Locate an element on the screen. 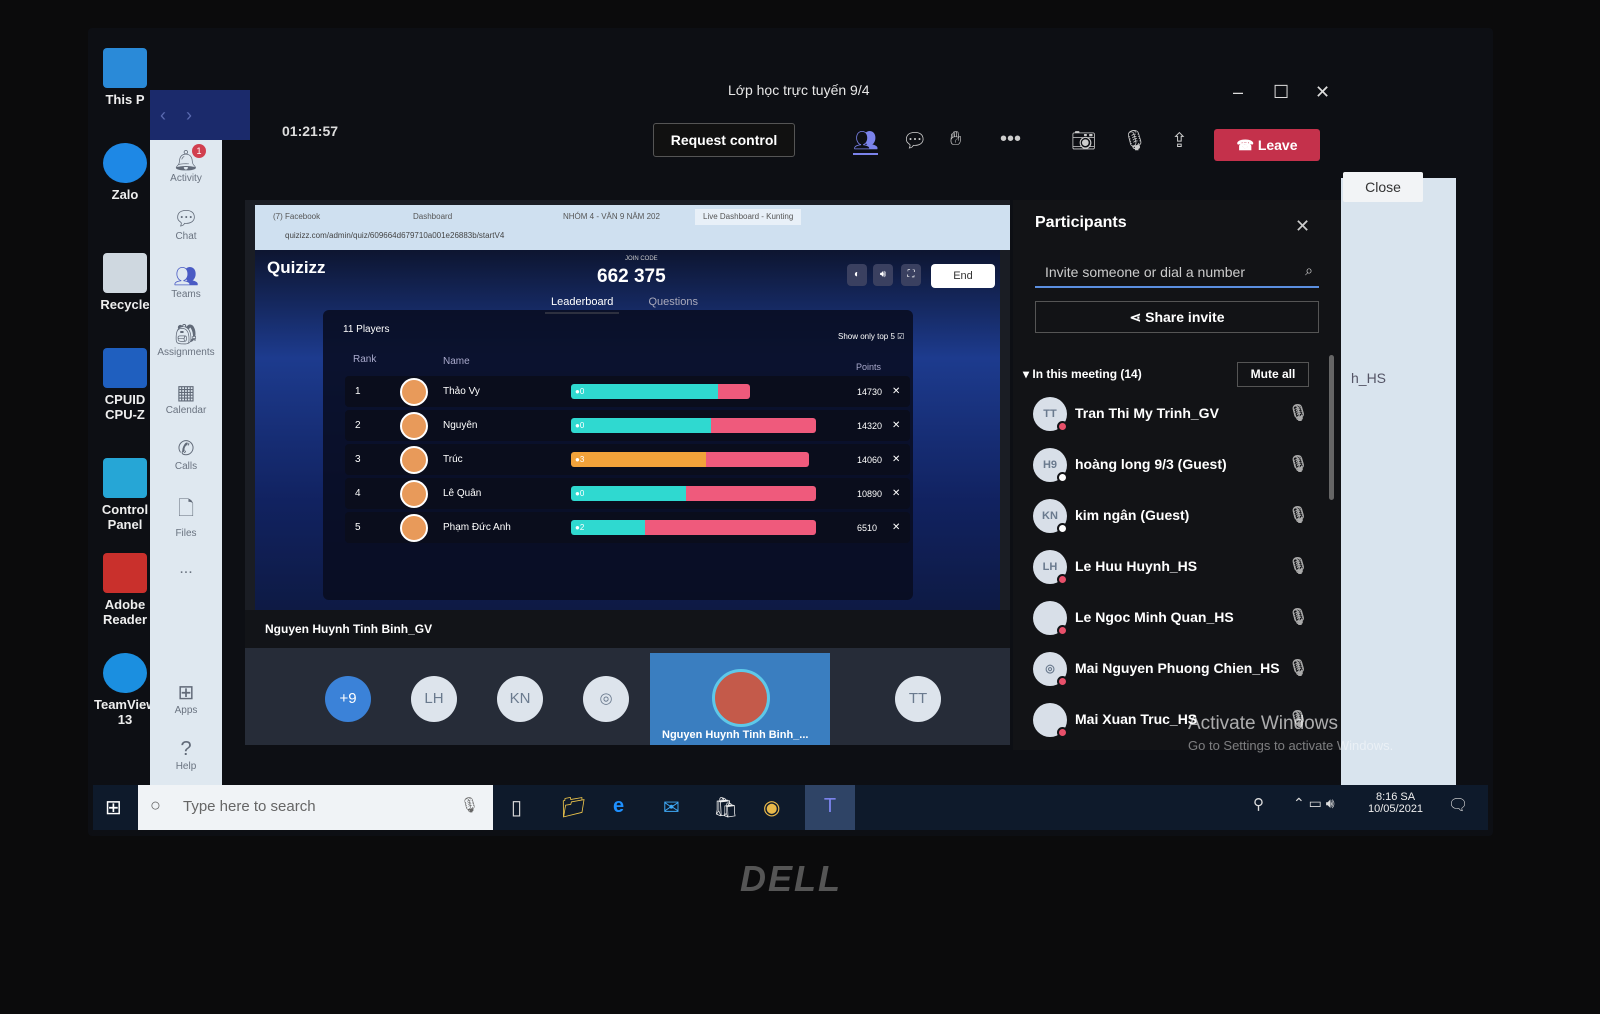 This screenshot has width=1600, height=1014. in-meeting-section: ▾ In this meeting (14) is located at coordinates (1082, 374).